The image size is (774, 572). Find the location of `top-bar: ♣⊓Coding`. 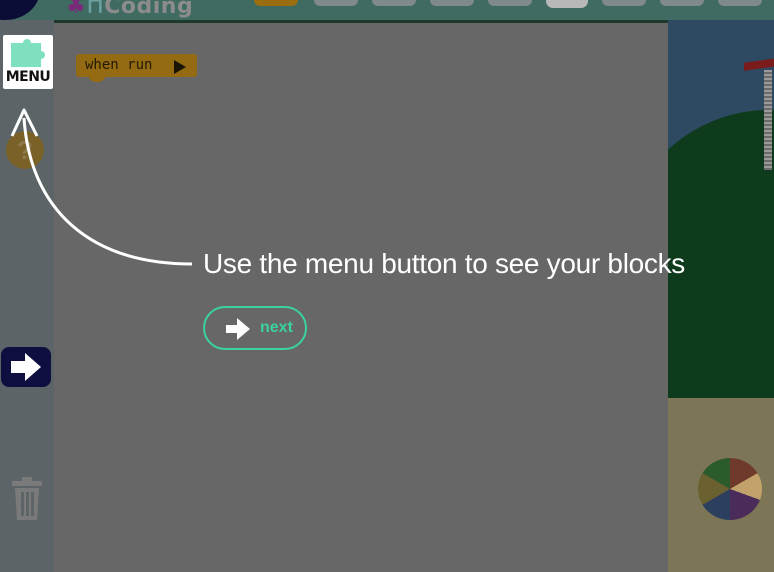

top-bar: ♣⊓Coding is located at coordinates (387, 10).